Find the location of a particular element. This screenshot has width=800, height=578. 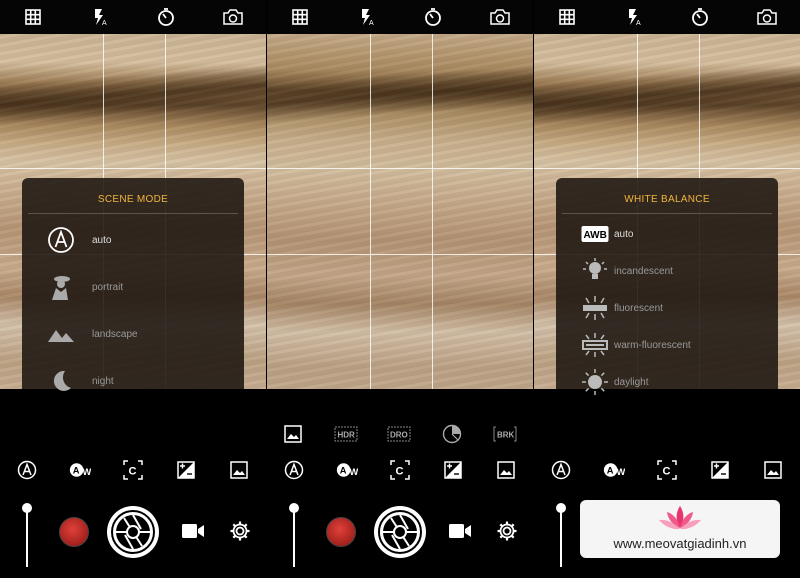

wb-option-auto: AWB auto is located at coordinates (667, 234).